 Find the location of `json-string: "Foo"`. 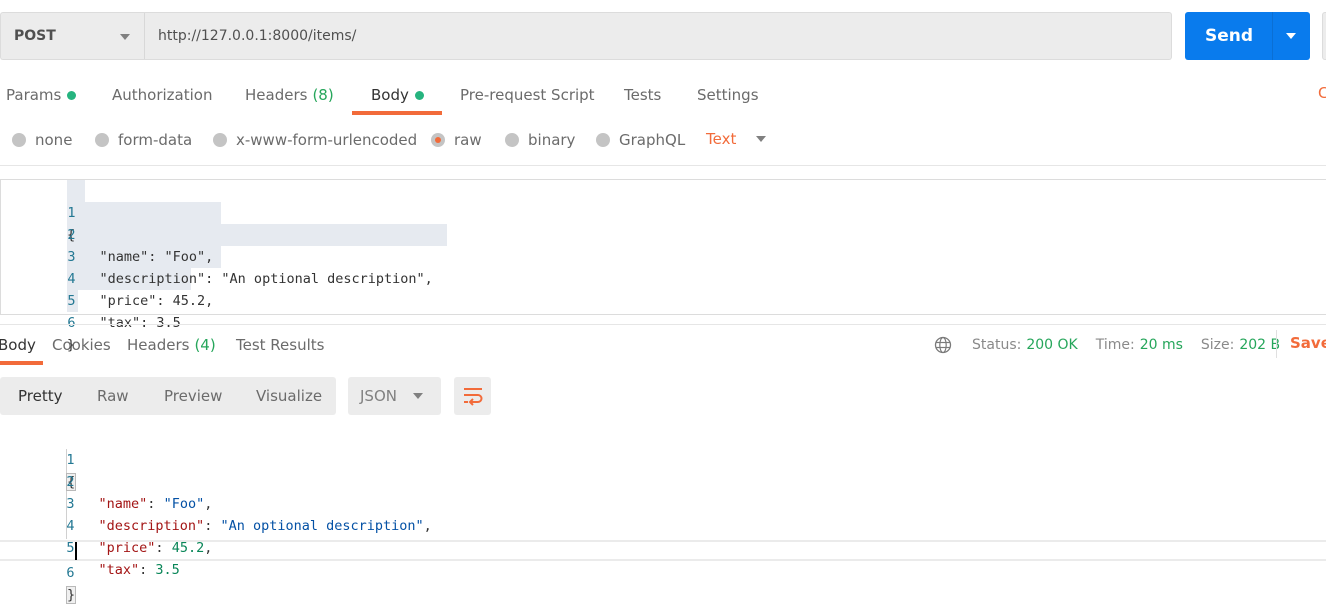

json-string: "Foo" is located at coordinates (184, 504).